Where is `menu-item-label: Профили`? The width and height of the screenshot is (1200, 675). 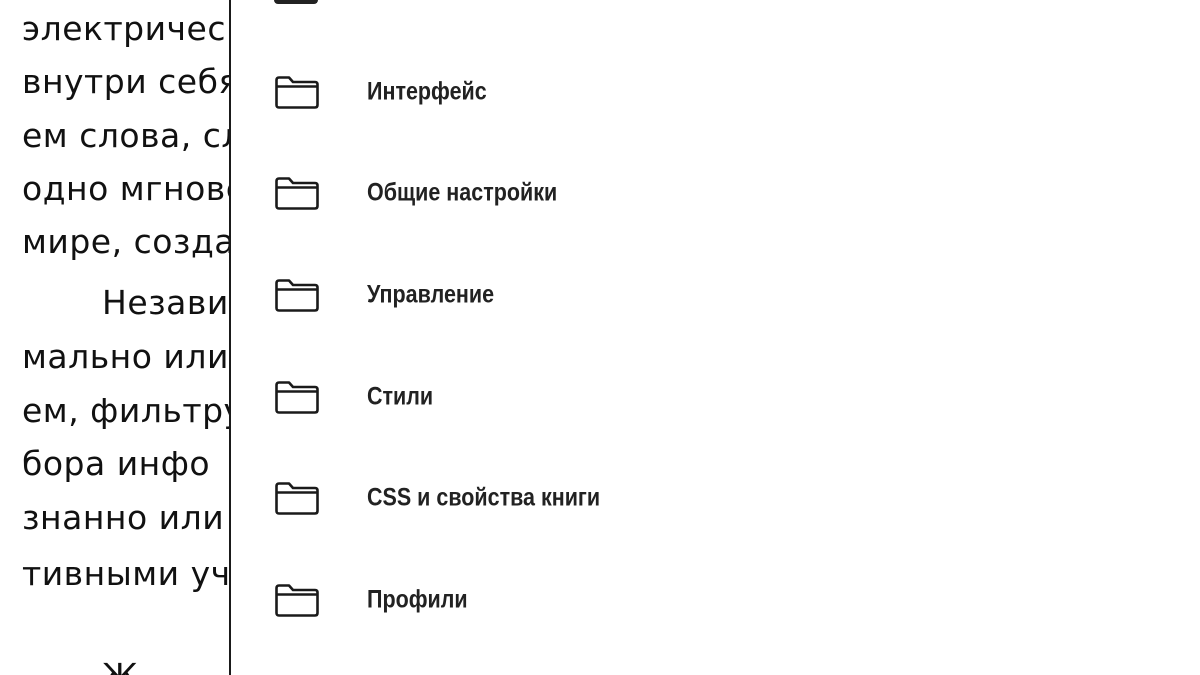
menu-item-label: Профили is located at coordinates (417, 599).